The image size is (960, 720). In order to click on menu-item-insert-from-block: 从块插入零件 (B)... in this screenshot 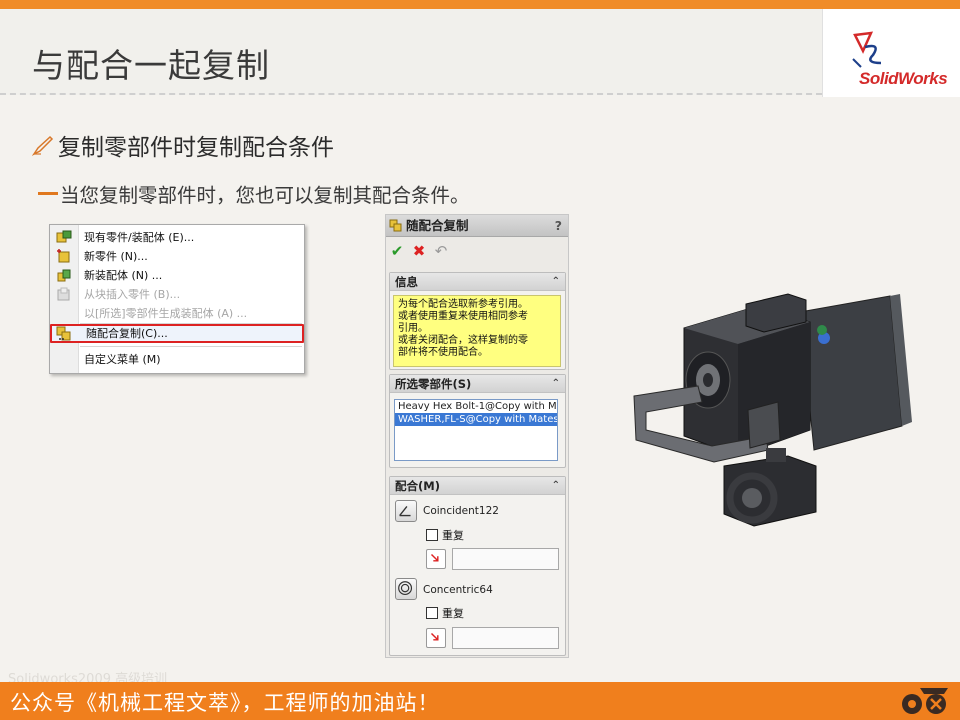, I will do `click(177, 294)`.